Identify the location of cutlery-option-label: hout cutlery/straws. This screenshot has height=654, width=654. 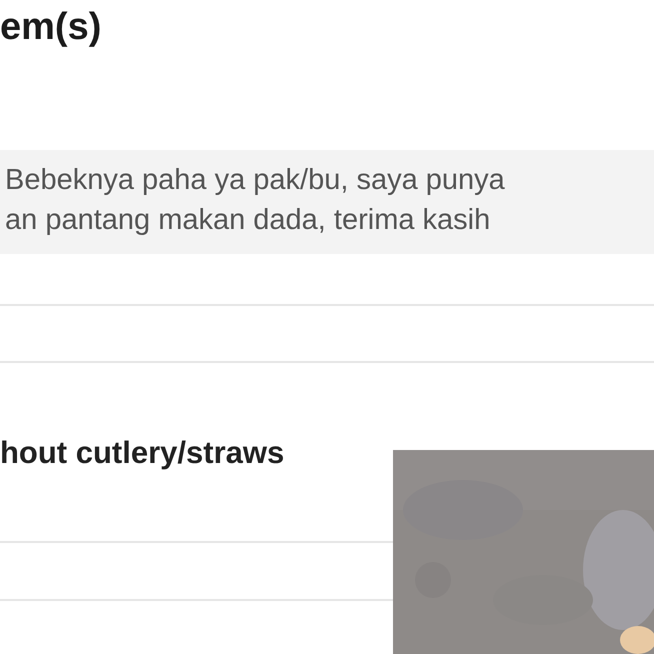
(142, 452).